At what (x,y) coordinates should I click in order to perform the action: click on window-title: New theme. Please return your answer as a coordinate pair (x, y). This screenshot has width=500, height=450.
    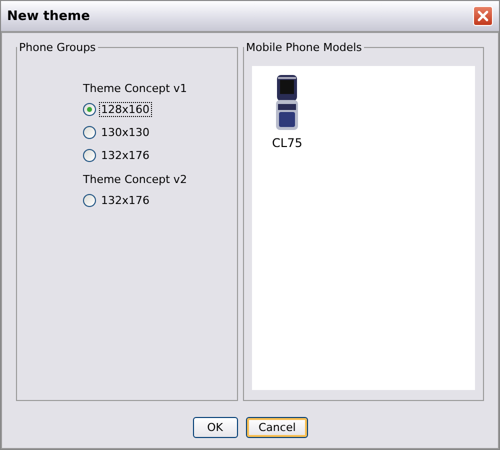
    Looking at the image, I should click on (48, 16).